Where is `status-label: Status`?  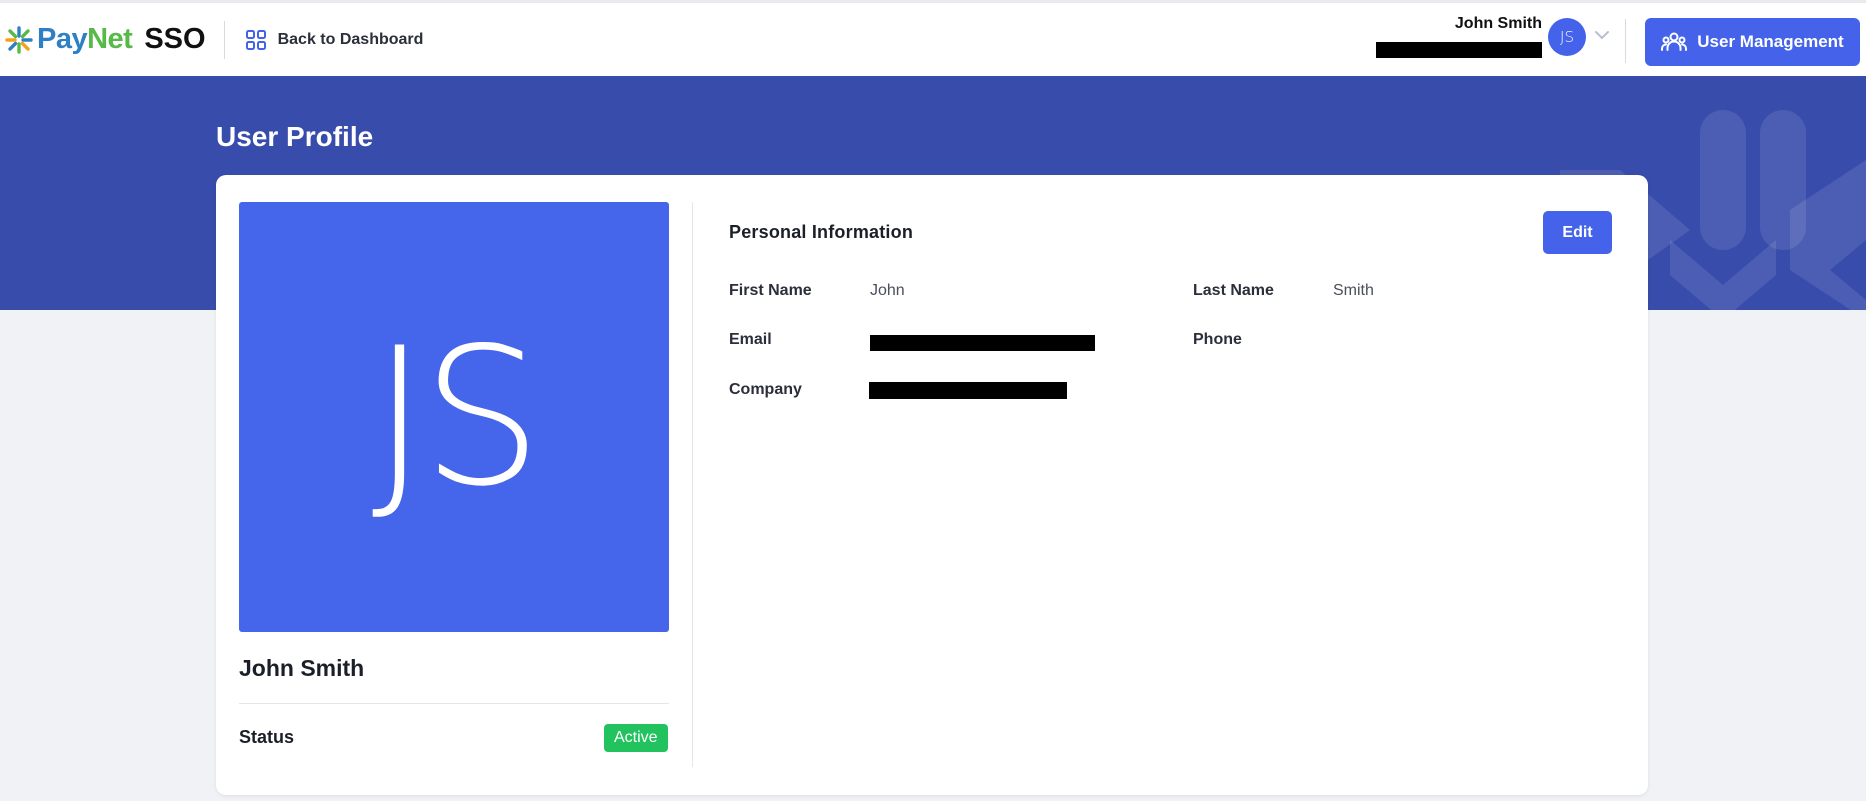
status-label: Status is located at coordinates (267, 737).